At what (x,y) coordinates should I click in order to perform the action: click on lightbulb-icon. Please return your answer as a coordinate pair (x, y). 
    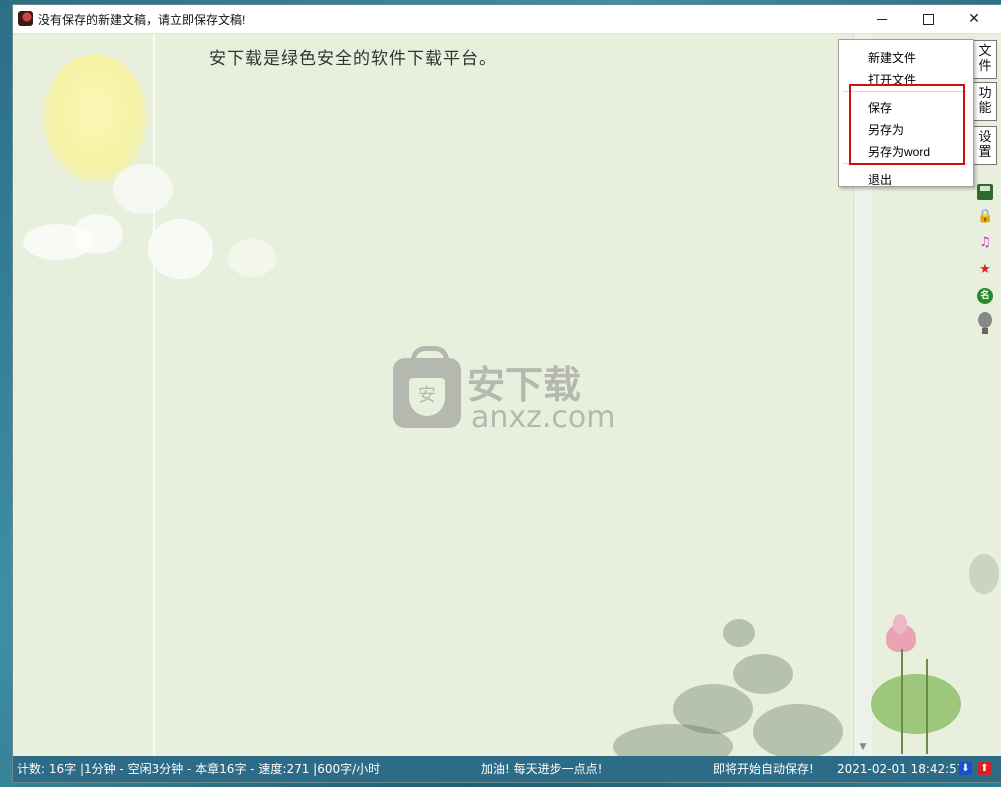
    Looking at the image, I should click on (985, 324).